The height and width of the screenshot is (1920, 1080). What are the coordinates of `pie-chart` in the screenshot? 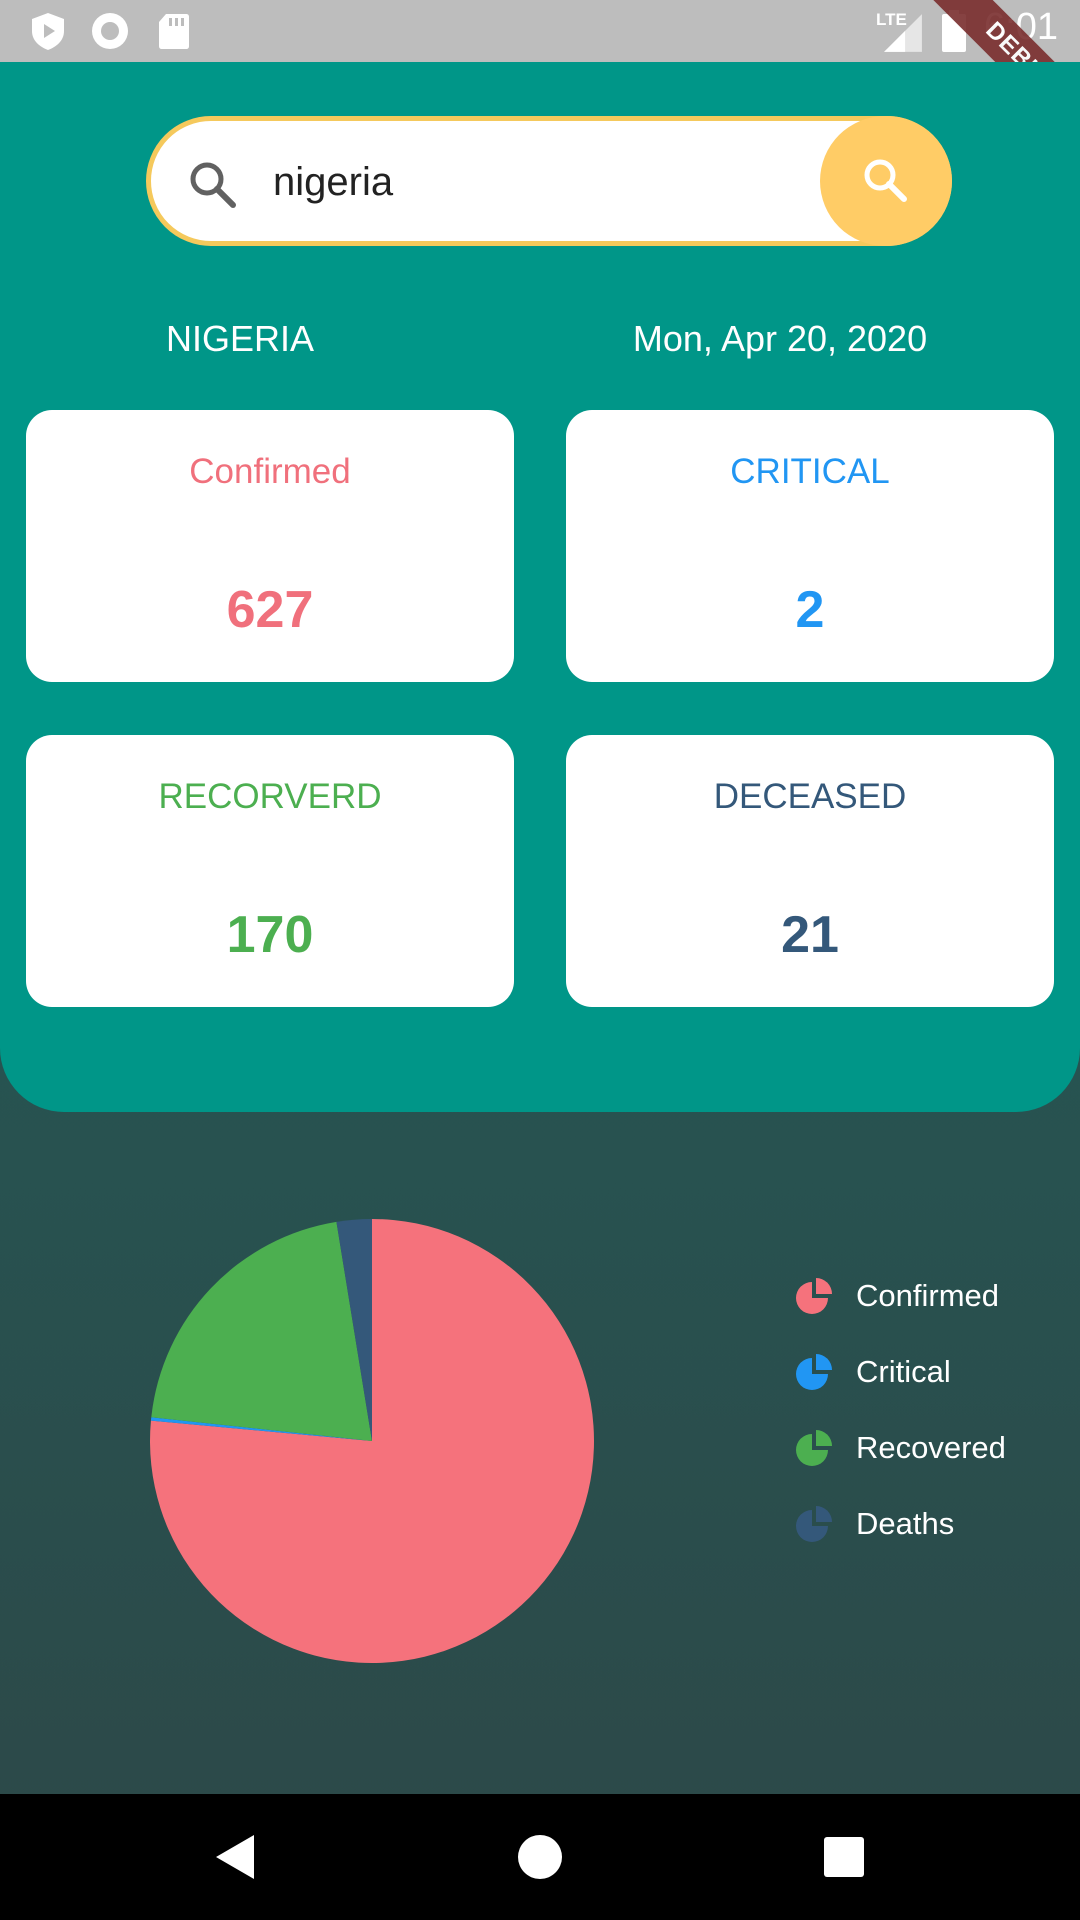 It's located at (372, 1441).